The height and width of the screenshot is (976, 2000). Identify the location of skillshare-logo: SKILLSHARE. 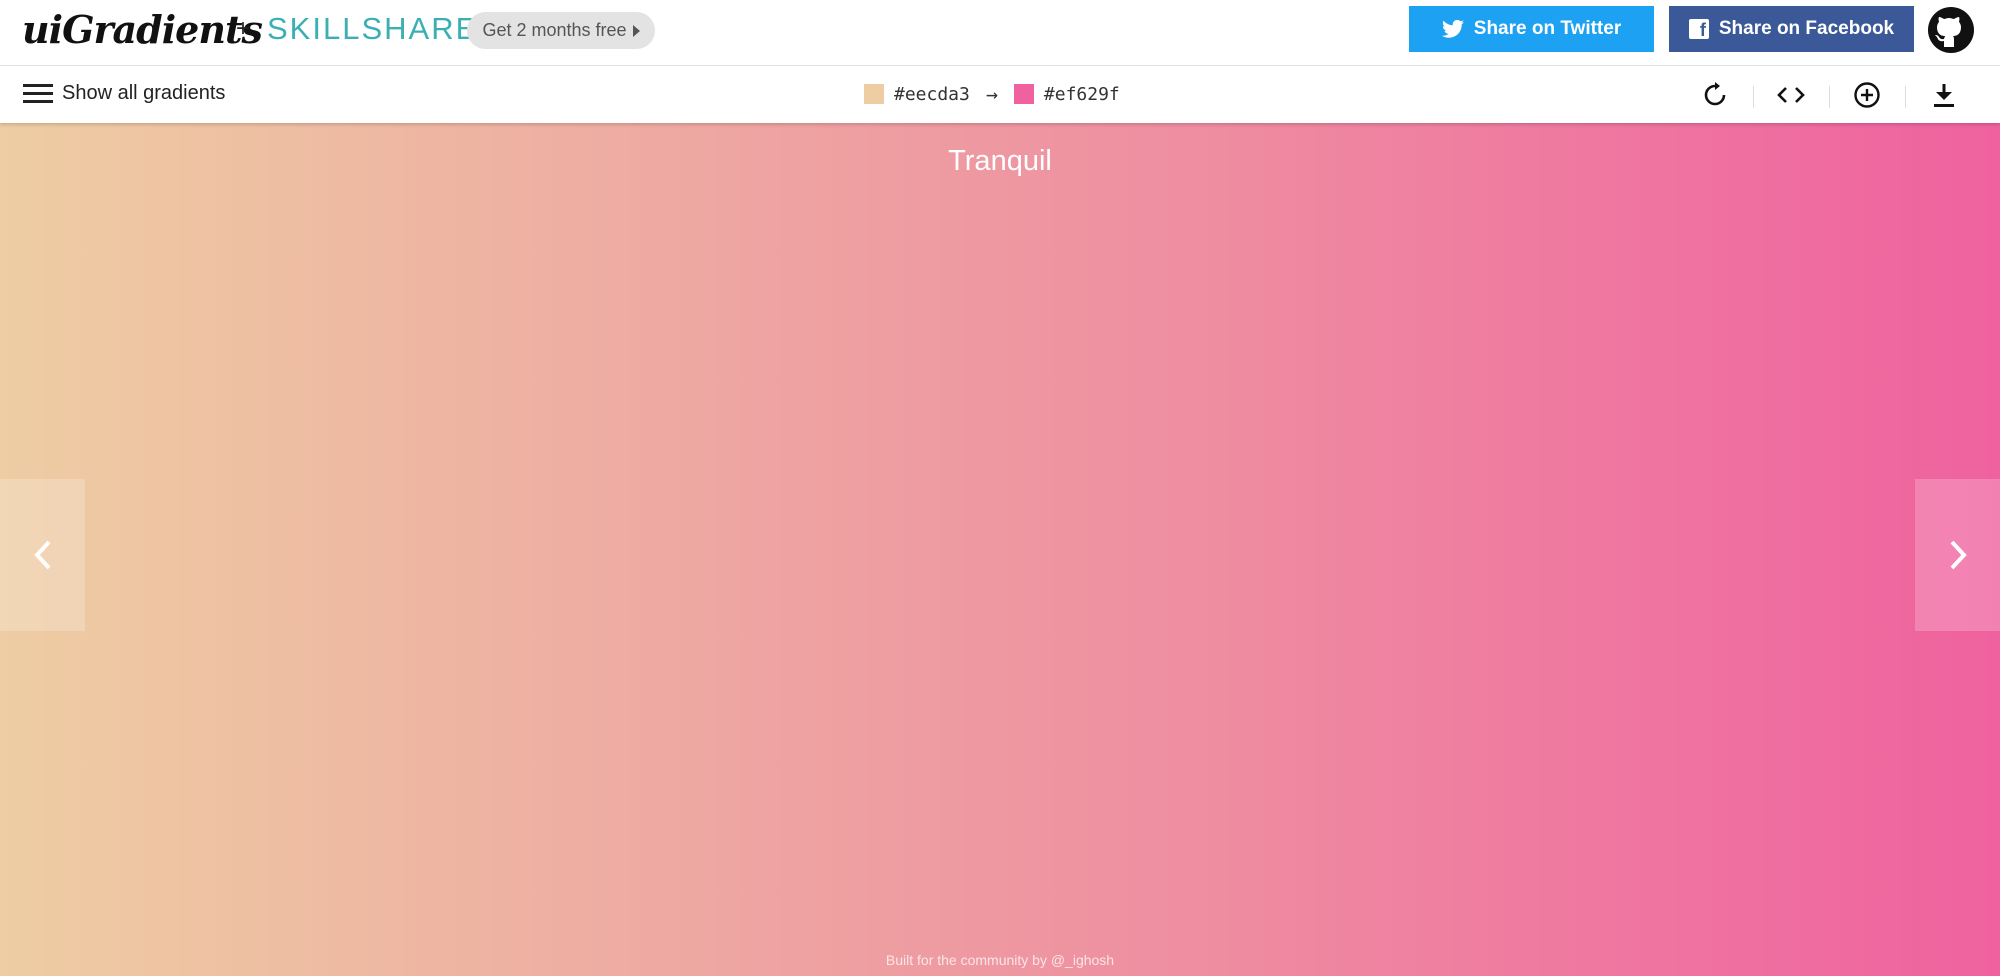
(372, 29).